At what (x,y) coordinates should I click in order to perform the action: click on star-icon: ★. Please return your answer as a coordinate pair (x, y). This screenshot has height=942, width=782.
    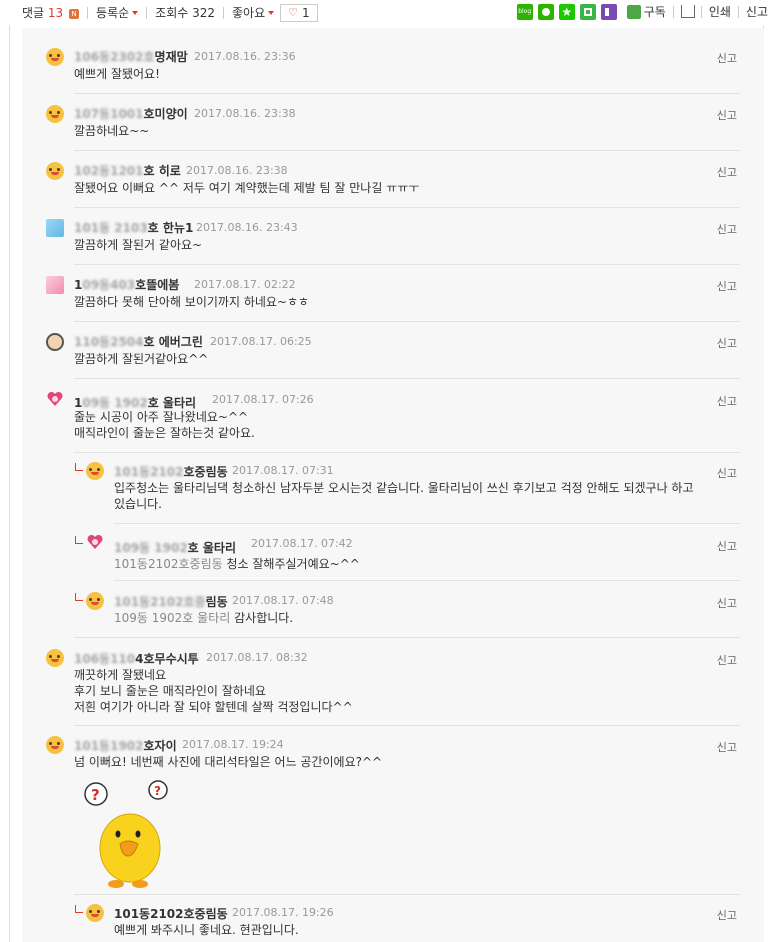
    Looking at the image, I should click on (566, 11).